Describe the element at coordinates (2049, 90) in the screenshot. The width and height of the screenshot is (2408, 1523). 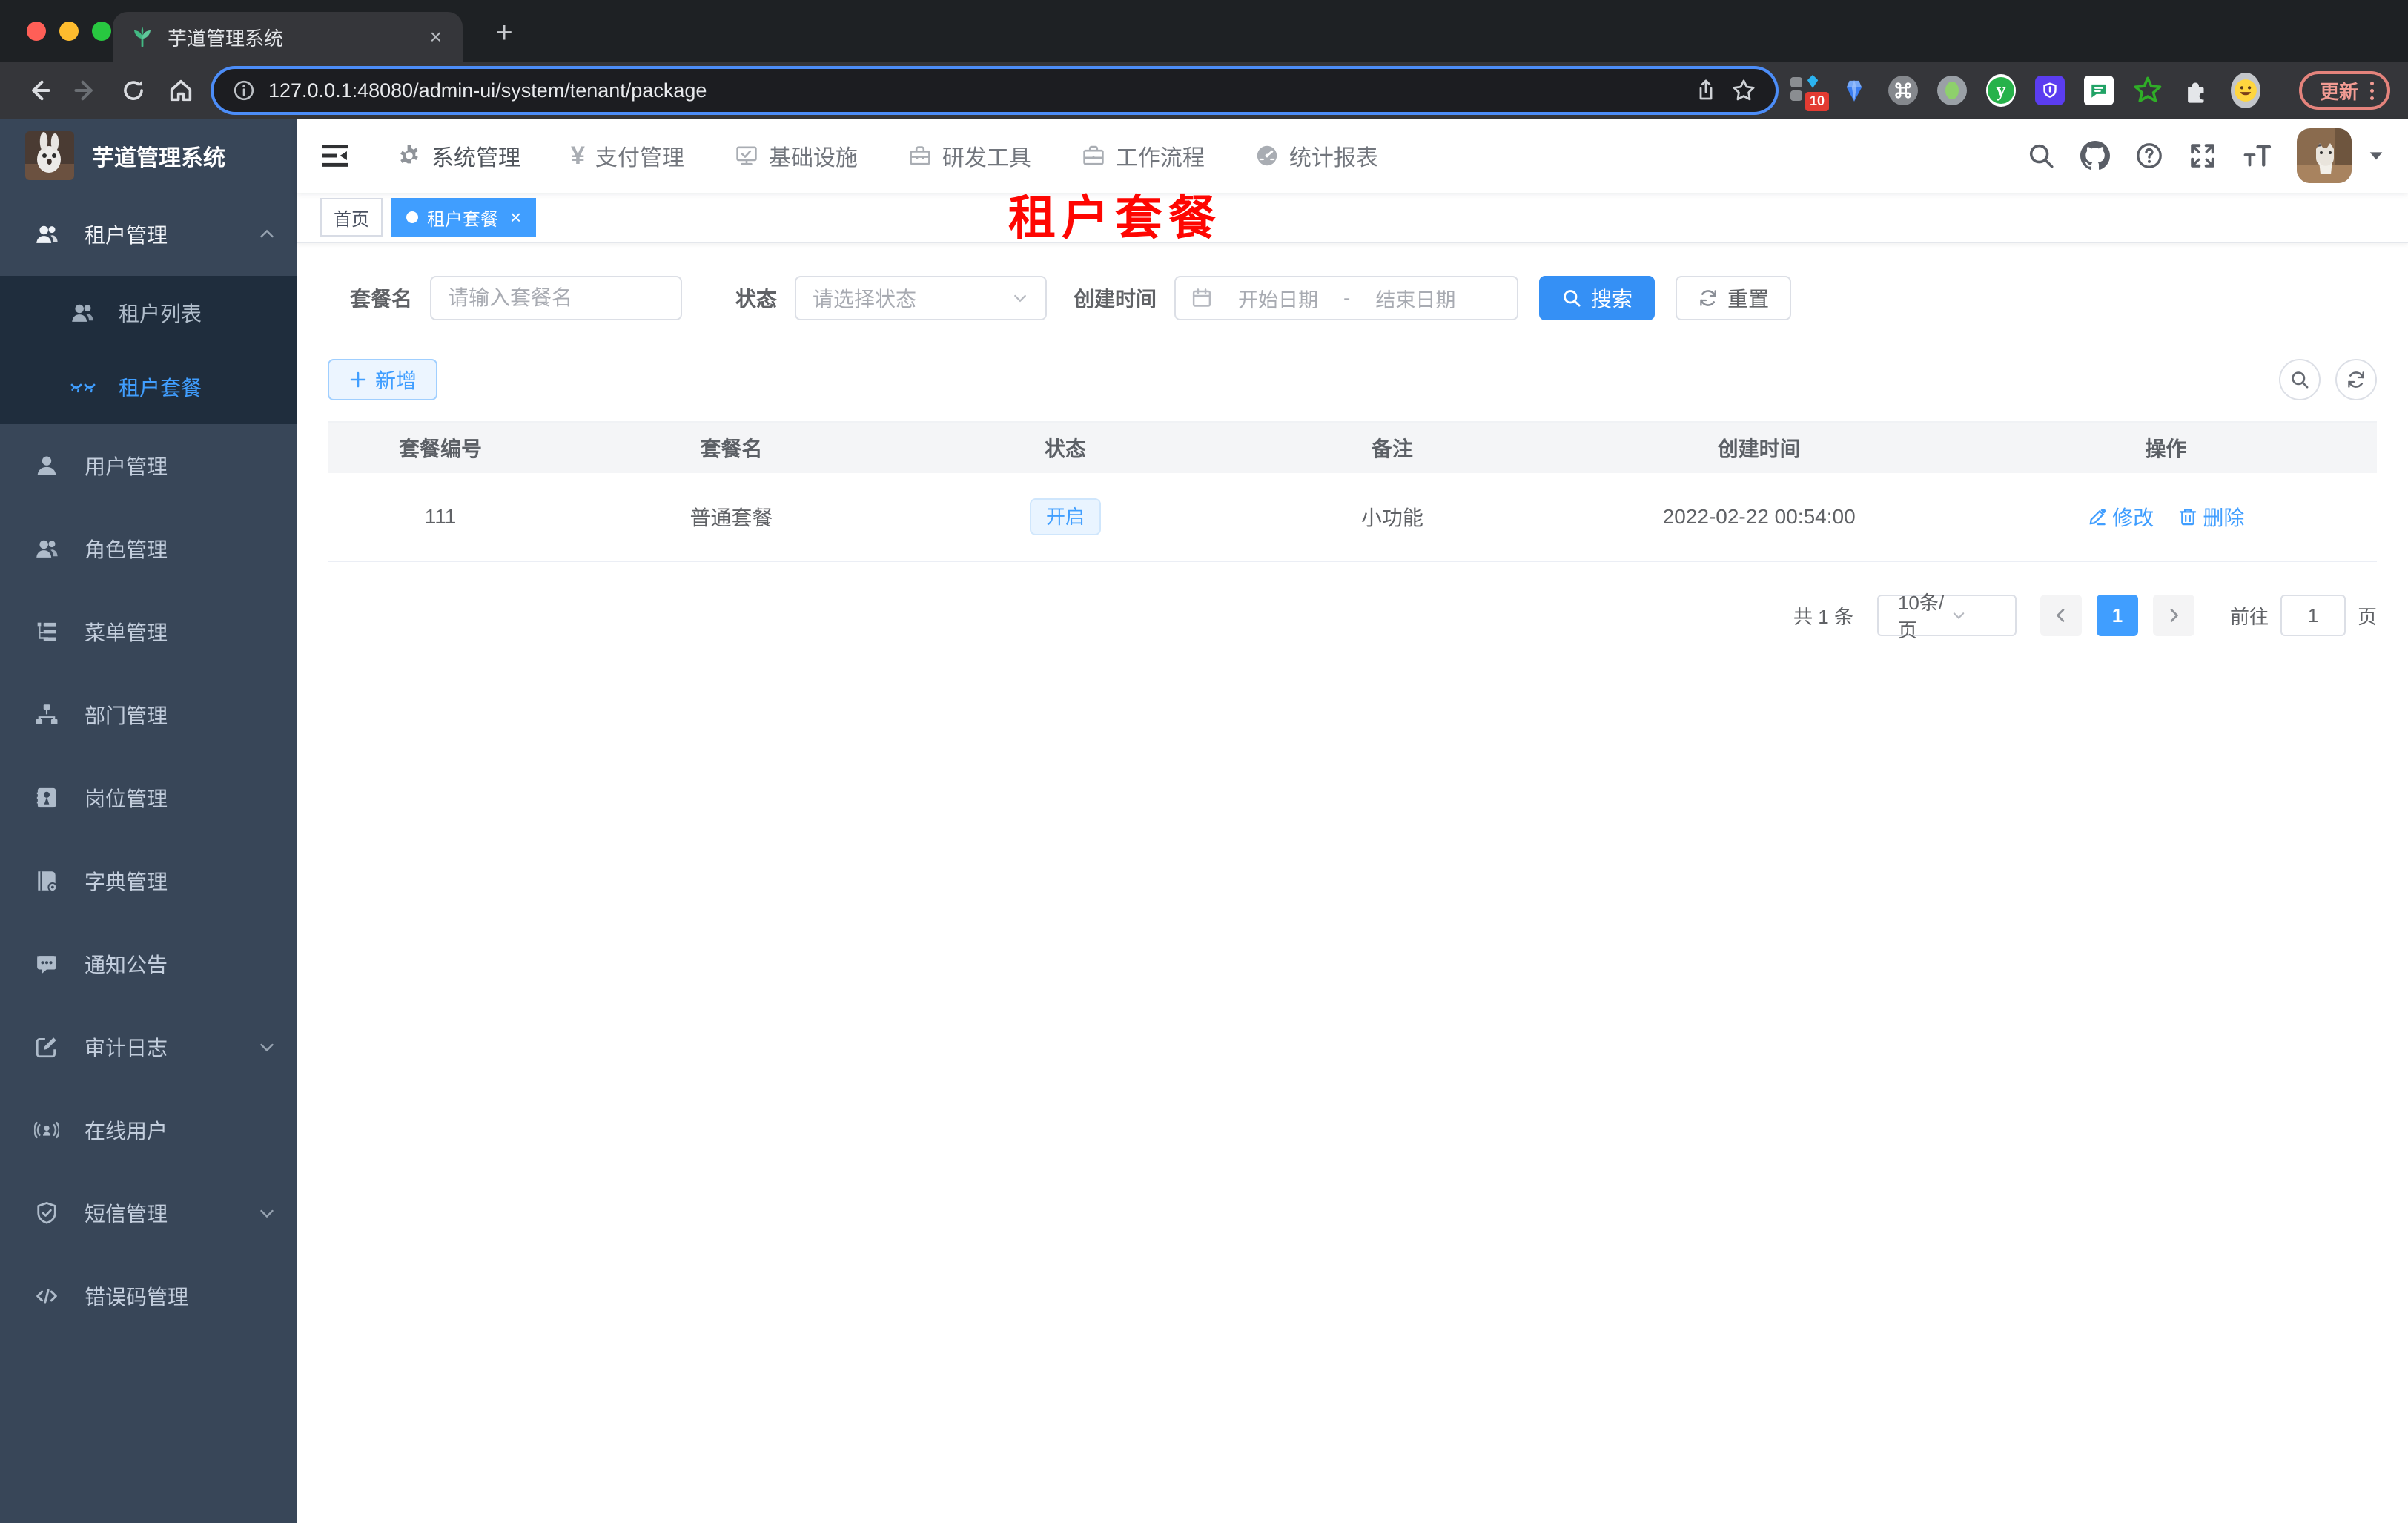
I see `extension-shield-icon` at that location.